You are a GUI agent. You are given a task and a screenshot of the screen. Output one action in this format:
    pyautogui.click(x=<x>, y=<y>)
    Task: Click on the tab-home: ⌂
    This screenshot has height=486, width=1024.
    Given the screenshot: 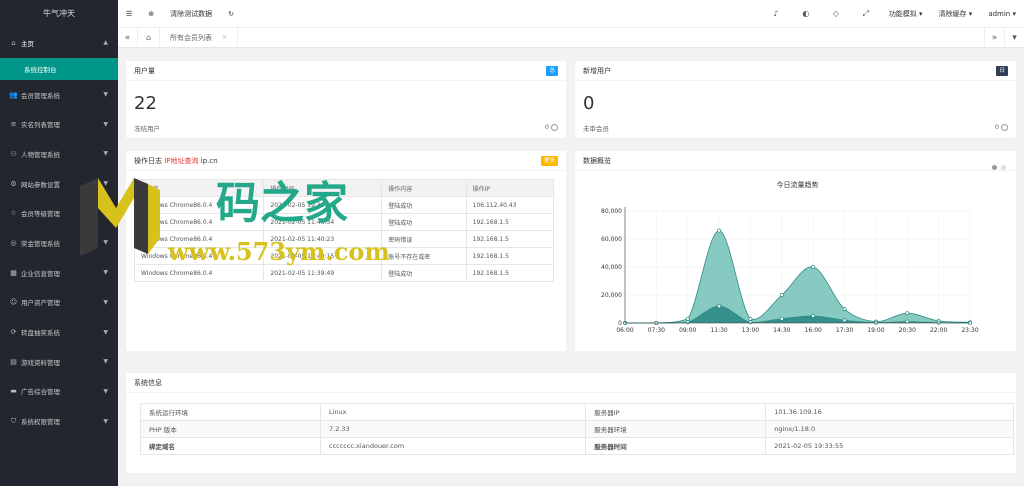 What is the action you would take?
    pyautogui.click(x=149, y=37)
    